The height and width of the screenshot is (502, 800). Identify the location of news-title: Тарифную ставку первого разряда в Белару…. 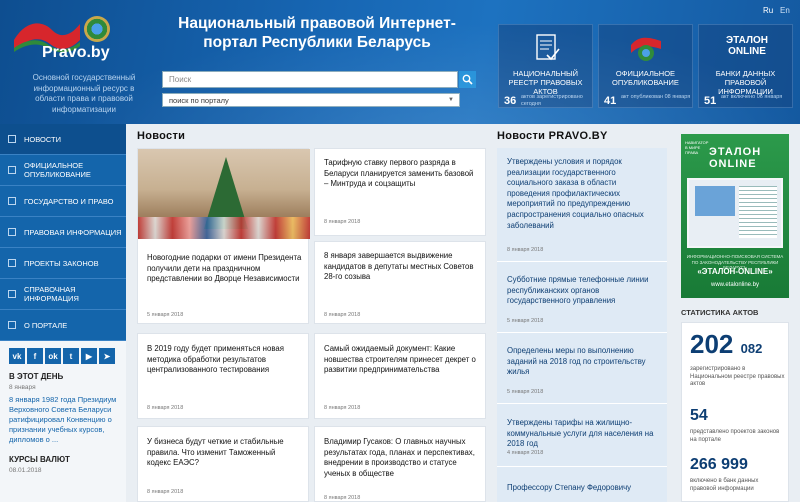
(399, 173).